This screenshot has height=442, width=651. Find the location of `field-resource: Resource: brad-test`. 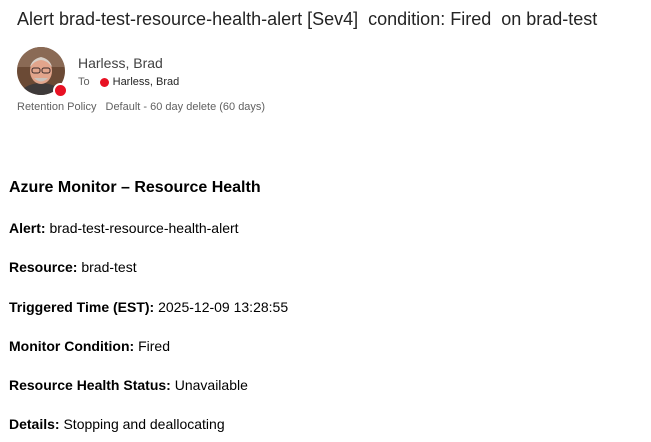

field-resource: Resource: brad-test is located at coordinates (73, 267).